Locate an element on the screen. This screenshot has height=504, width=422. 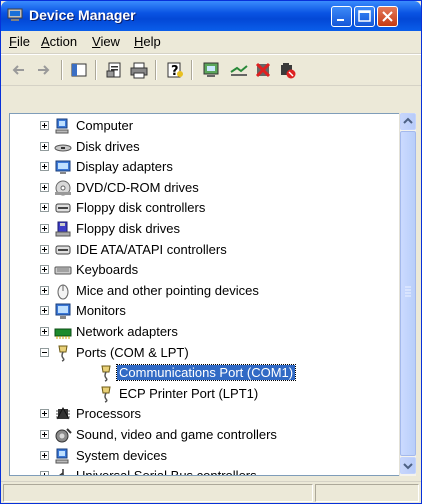
tree-item: Communications Port (COM1) is located at coordinates (205, 373).